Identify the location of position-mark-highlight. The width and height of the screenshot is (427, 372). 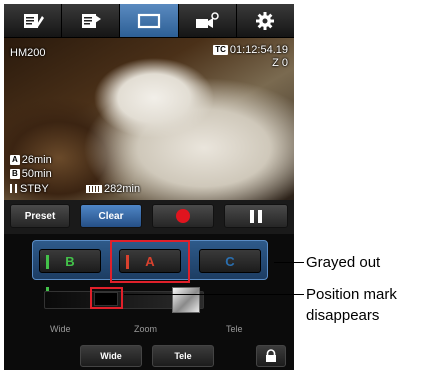
(106, 298).